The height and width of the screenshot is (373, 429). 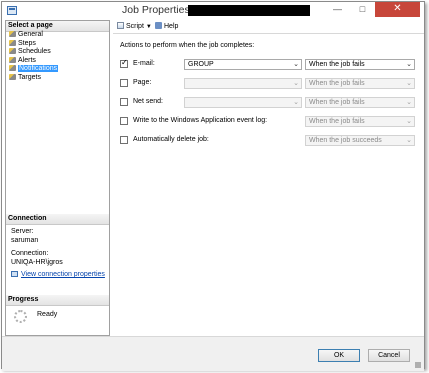 What do you see at coordinates (337, 121) in the screenshot?
I see `event-log-condition-value: When the job fails` at bounding box center [337, 121].